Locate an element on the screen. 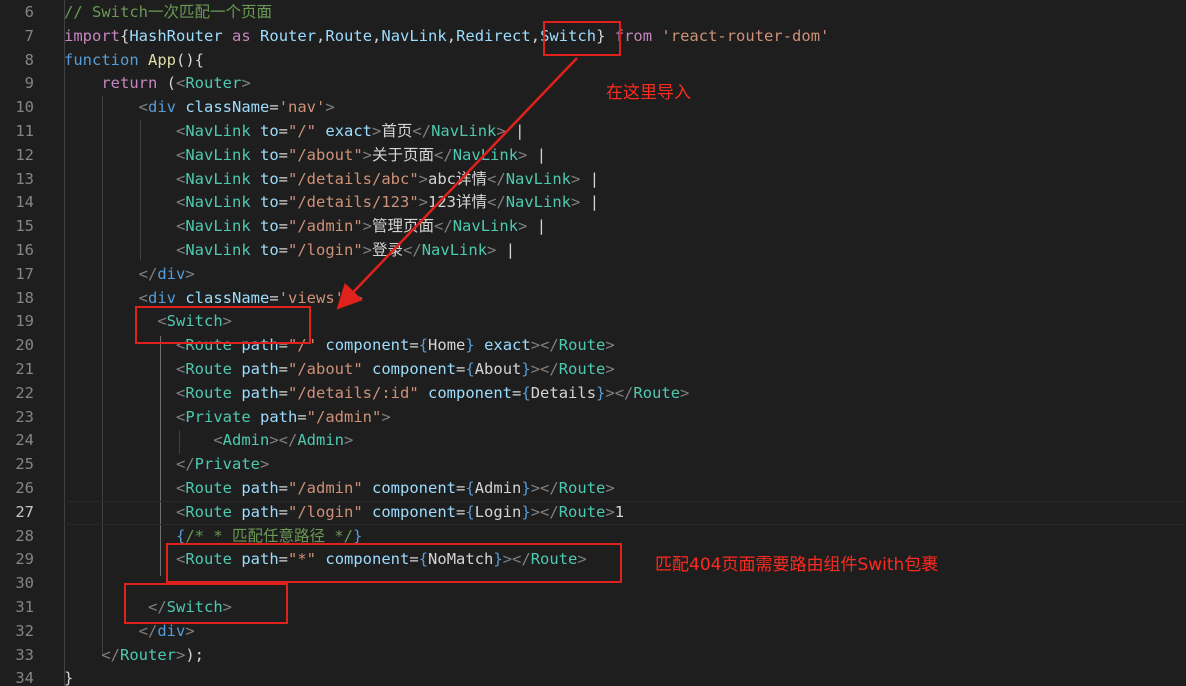 This screenshot has width=1186, height=686. annotation-arrows is located at coordinates (457, 183).